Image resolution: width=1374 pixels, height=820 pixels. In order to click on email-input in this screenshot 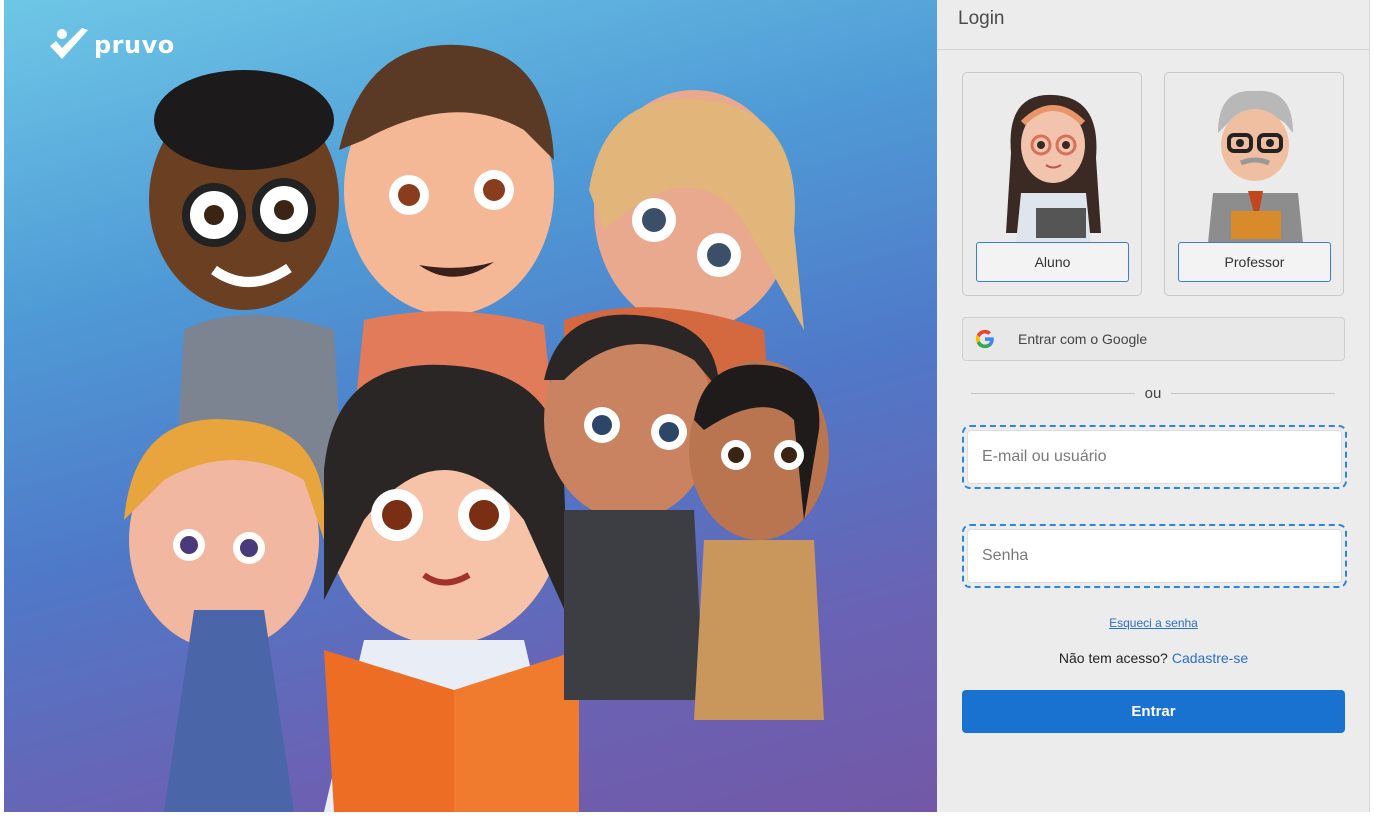, I will do `click(1154, 457)`.